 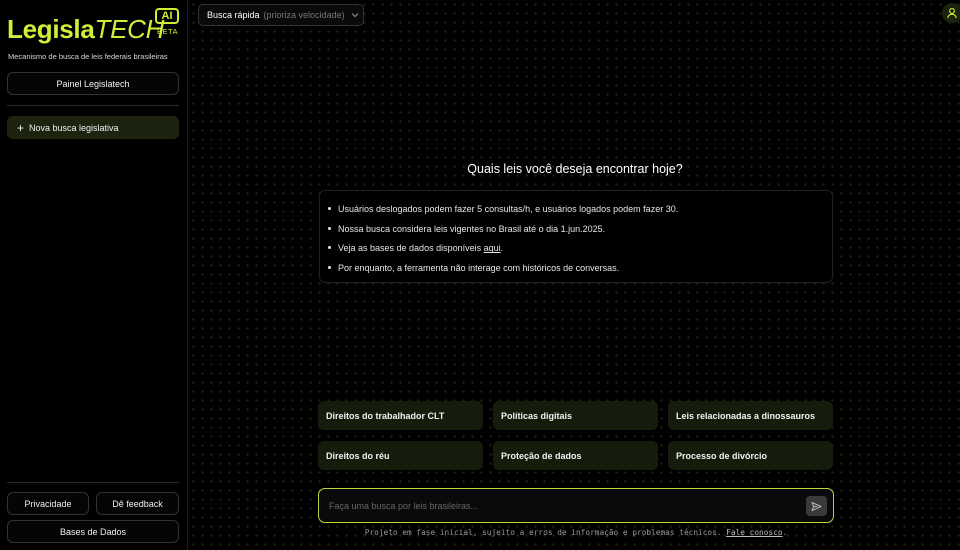 I want to click on page-title: Quais leis você deseja encontrar hoje?, so click(x=575, y=169).